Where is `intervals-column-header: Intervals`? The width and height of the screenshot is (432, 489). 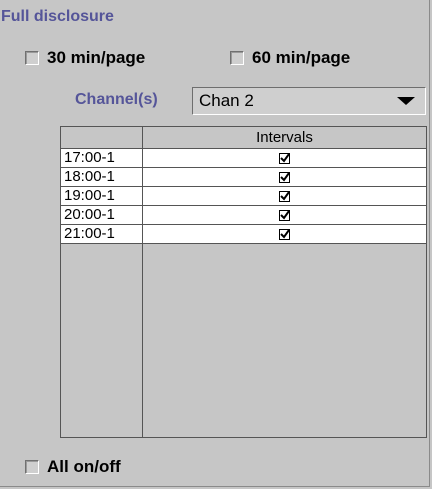
intervals-column-header: Intervals is located at coordinates (284, 138).